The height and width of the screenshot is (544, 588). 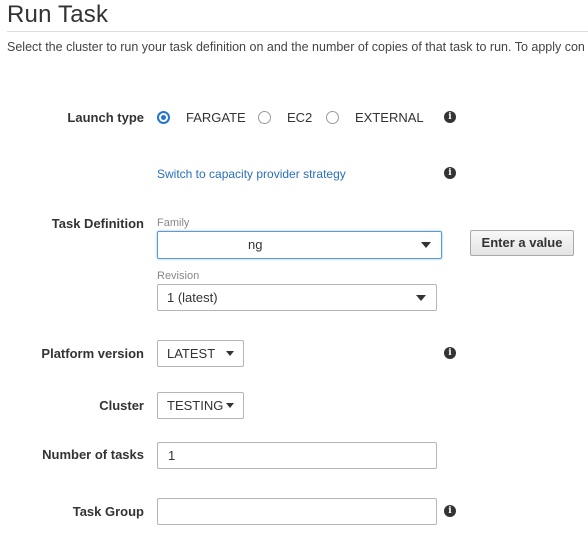 I want to click on capacity-provider-info-icon: i, so click(x=450, y=173).